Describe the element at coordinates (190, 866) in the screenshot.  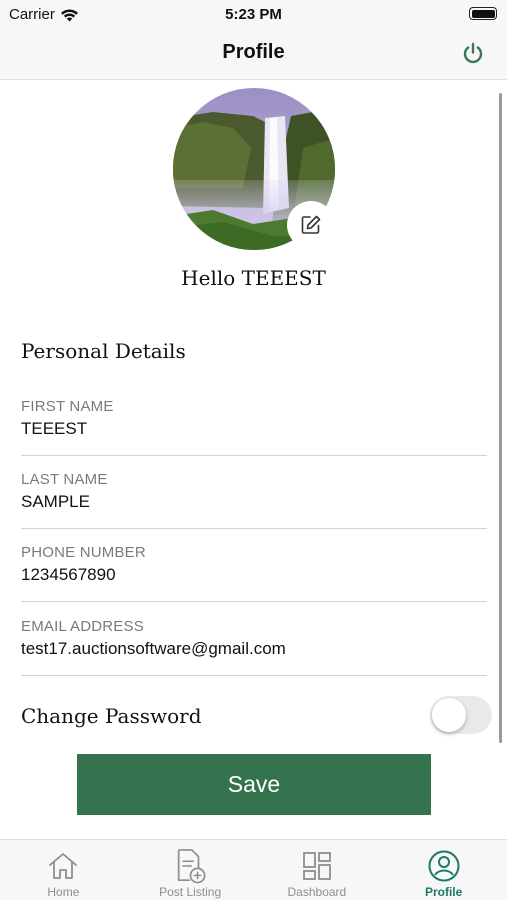
I see `post-listing-icon` at that location.